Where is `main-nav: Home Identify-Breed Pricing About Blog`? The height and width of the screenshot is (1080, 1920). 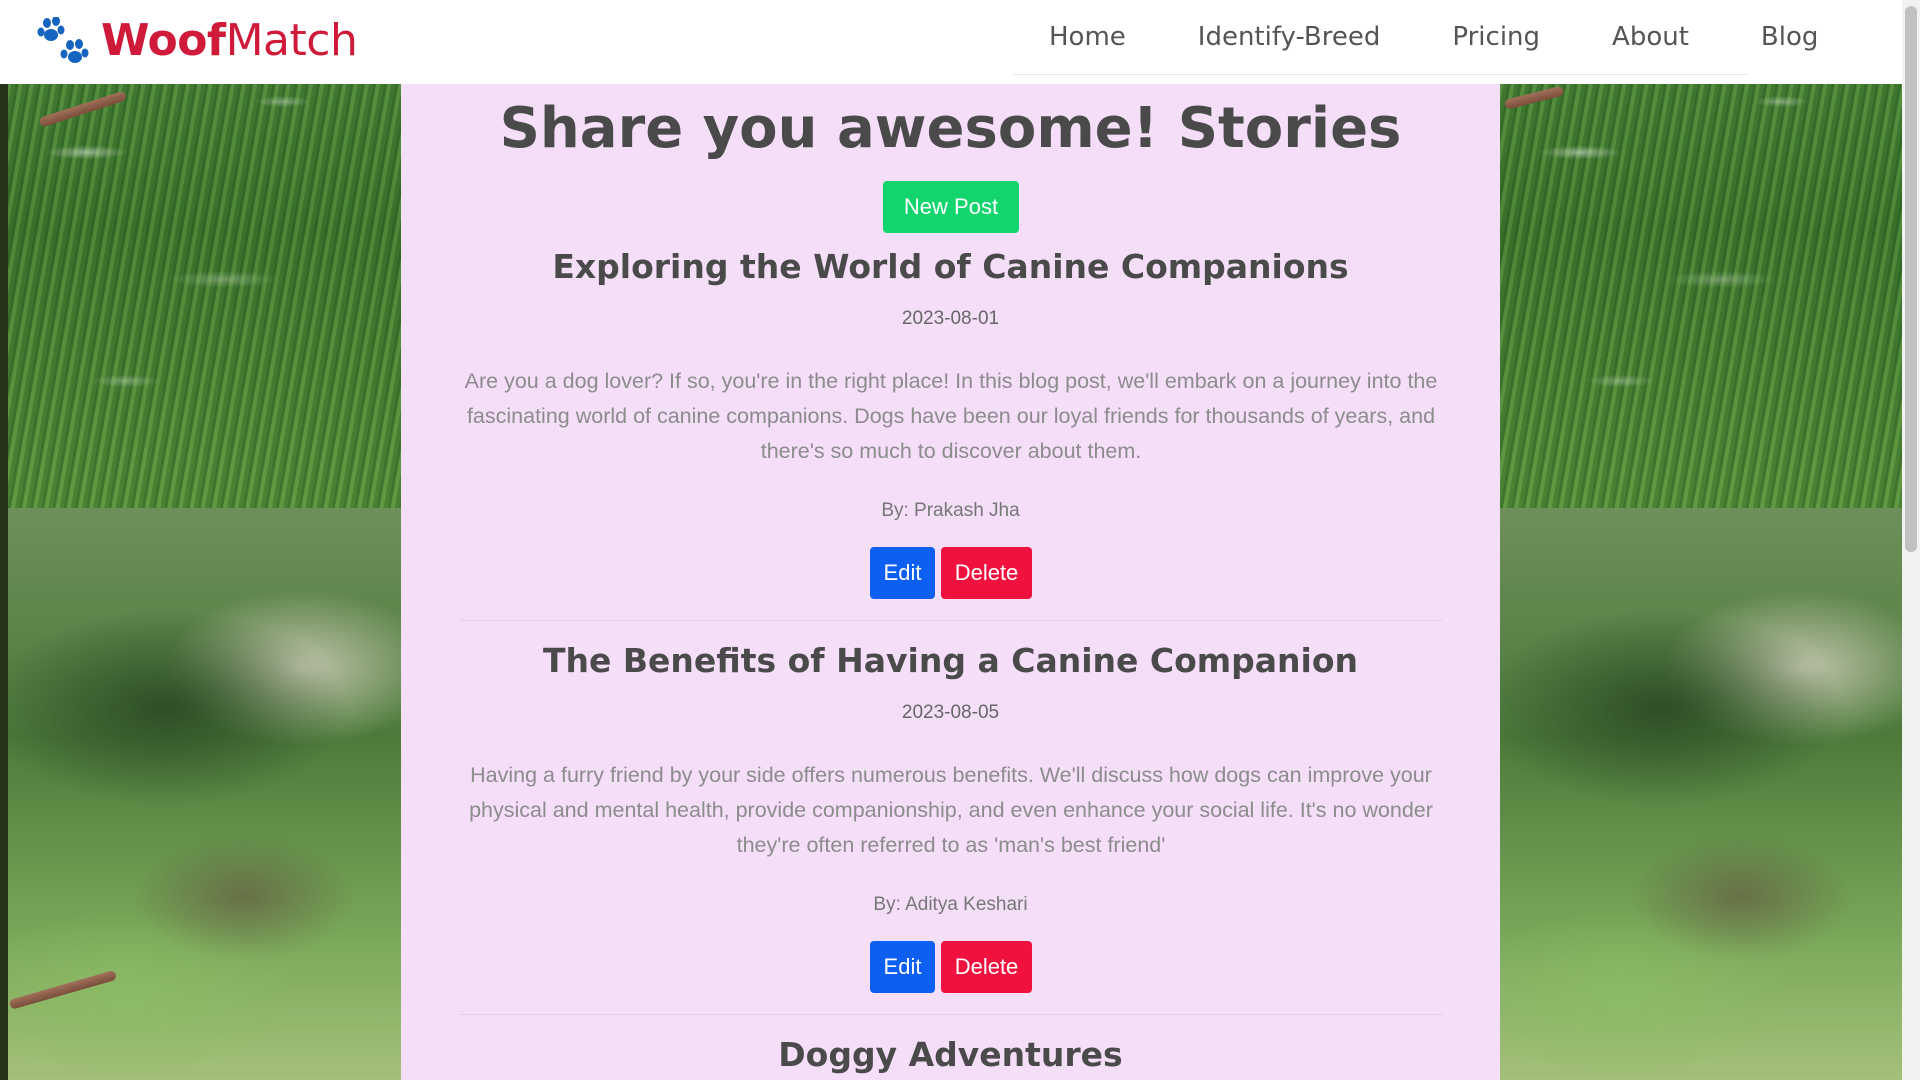 main-nav: Home Identify-Breed Pricing About Blog is located at coordinates (1415, 37).